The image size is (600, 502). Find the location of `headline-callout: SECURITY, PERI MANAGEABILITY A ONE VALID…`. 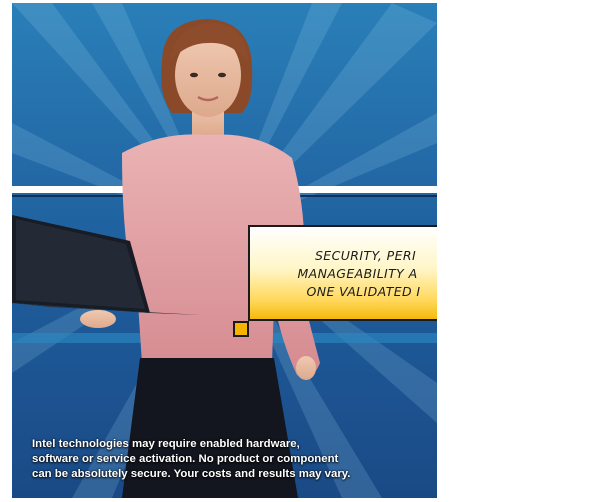

headline-callout: SECURITY, PERI MANAGEABILITY A ONE VALID… is located at coordinates (342, 273).